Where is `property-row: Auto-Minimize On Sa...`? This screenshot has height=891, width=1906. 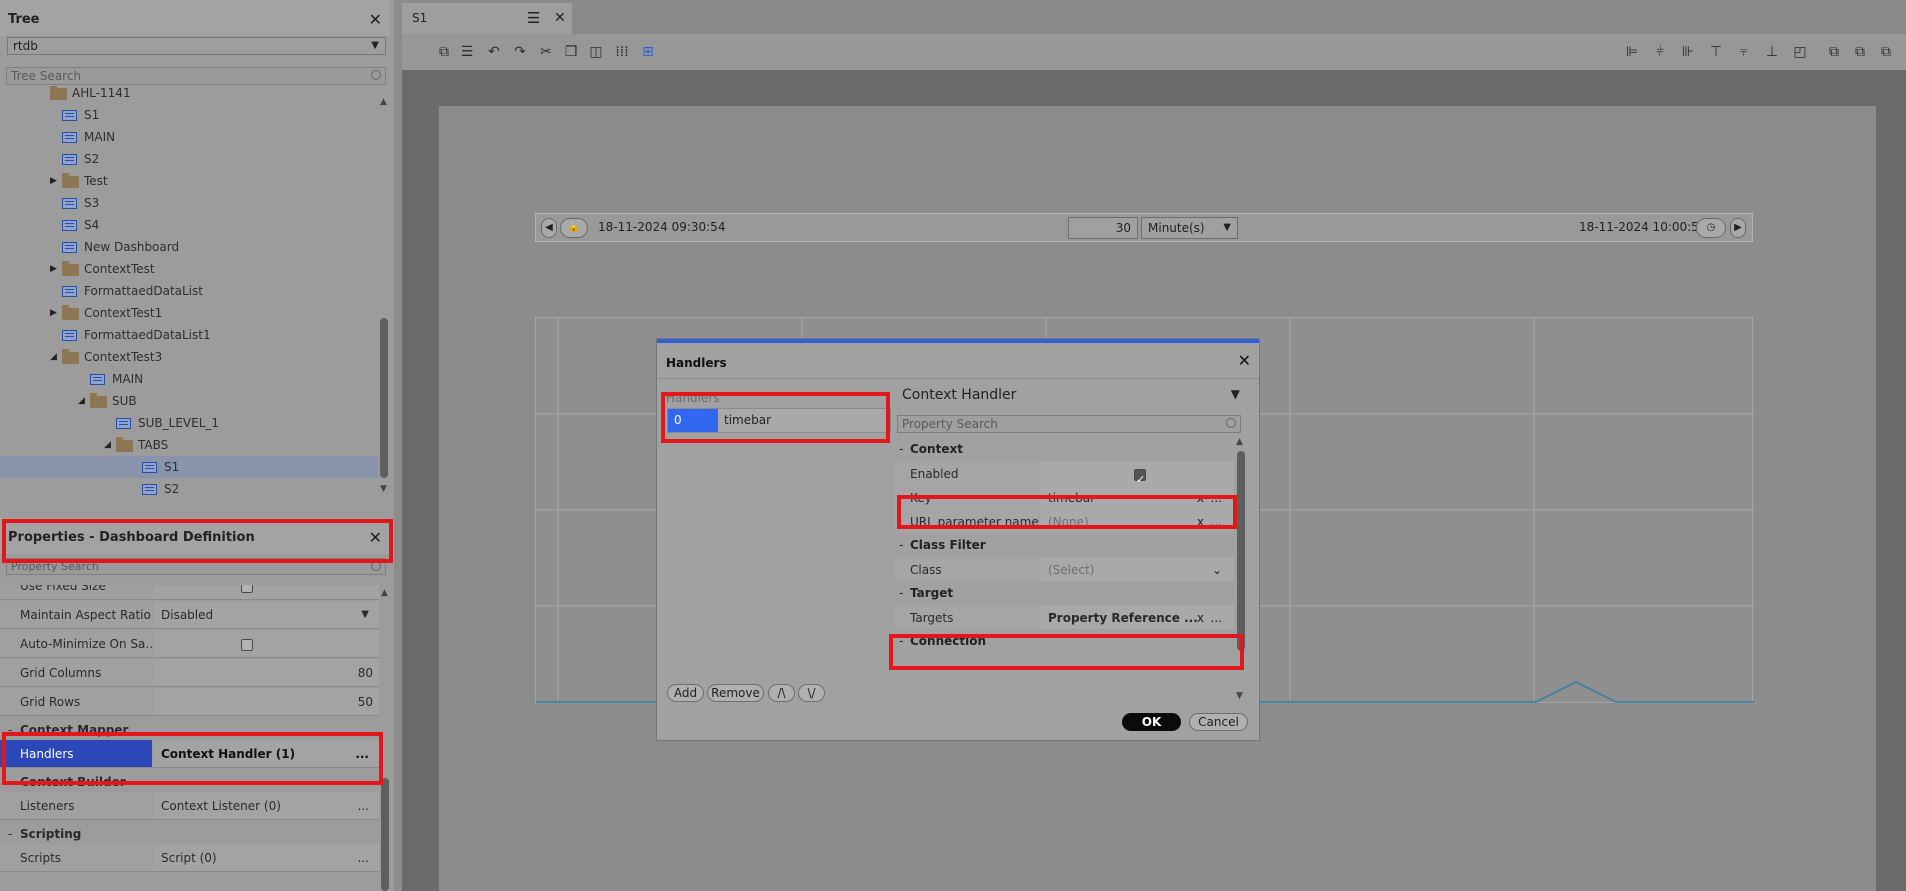 property-row: Auto-Minimize On Sa... is located at coordinates (189, 644).